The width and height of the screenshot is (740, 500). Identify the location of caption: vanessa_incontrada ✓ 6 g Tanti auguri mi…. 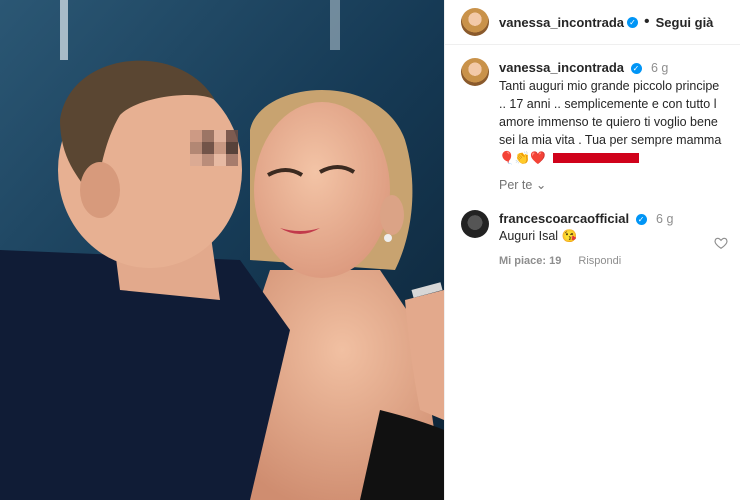
(592, 106).